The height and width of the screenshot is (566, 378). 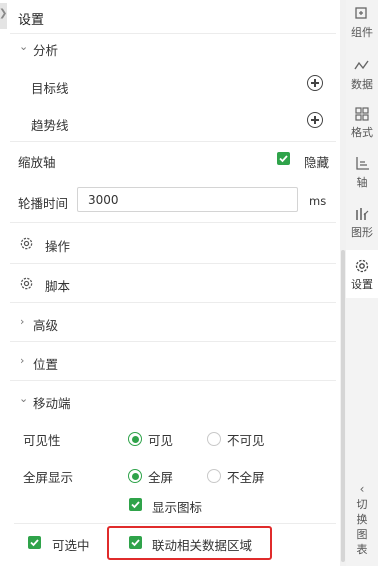 I want to click on not-fullscreen-option-label: 不全屏, so click(x=246, y=477).